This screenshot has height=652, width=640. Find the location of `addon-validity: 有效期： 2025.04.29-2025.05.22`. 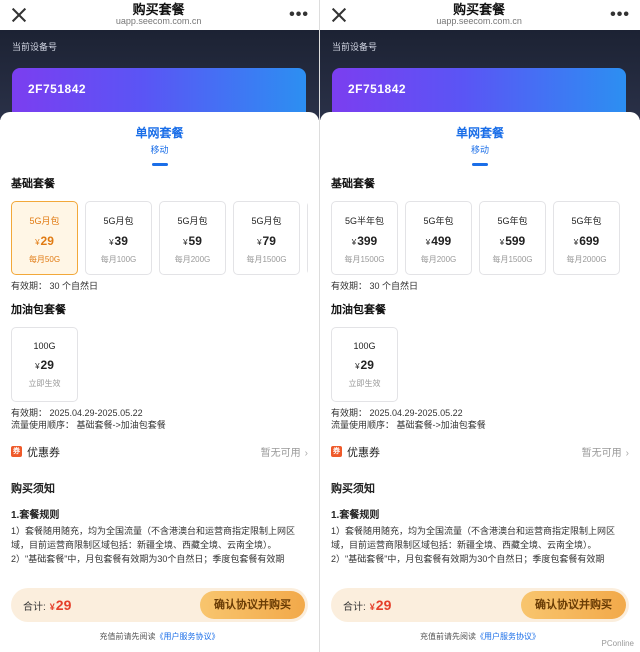

addon-validity: 有效期： 2025.04.29-2025.05.22 is located at coordinates (77, 412).